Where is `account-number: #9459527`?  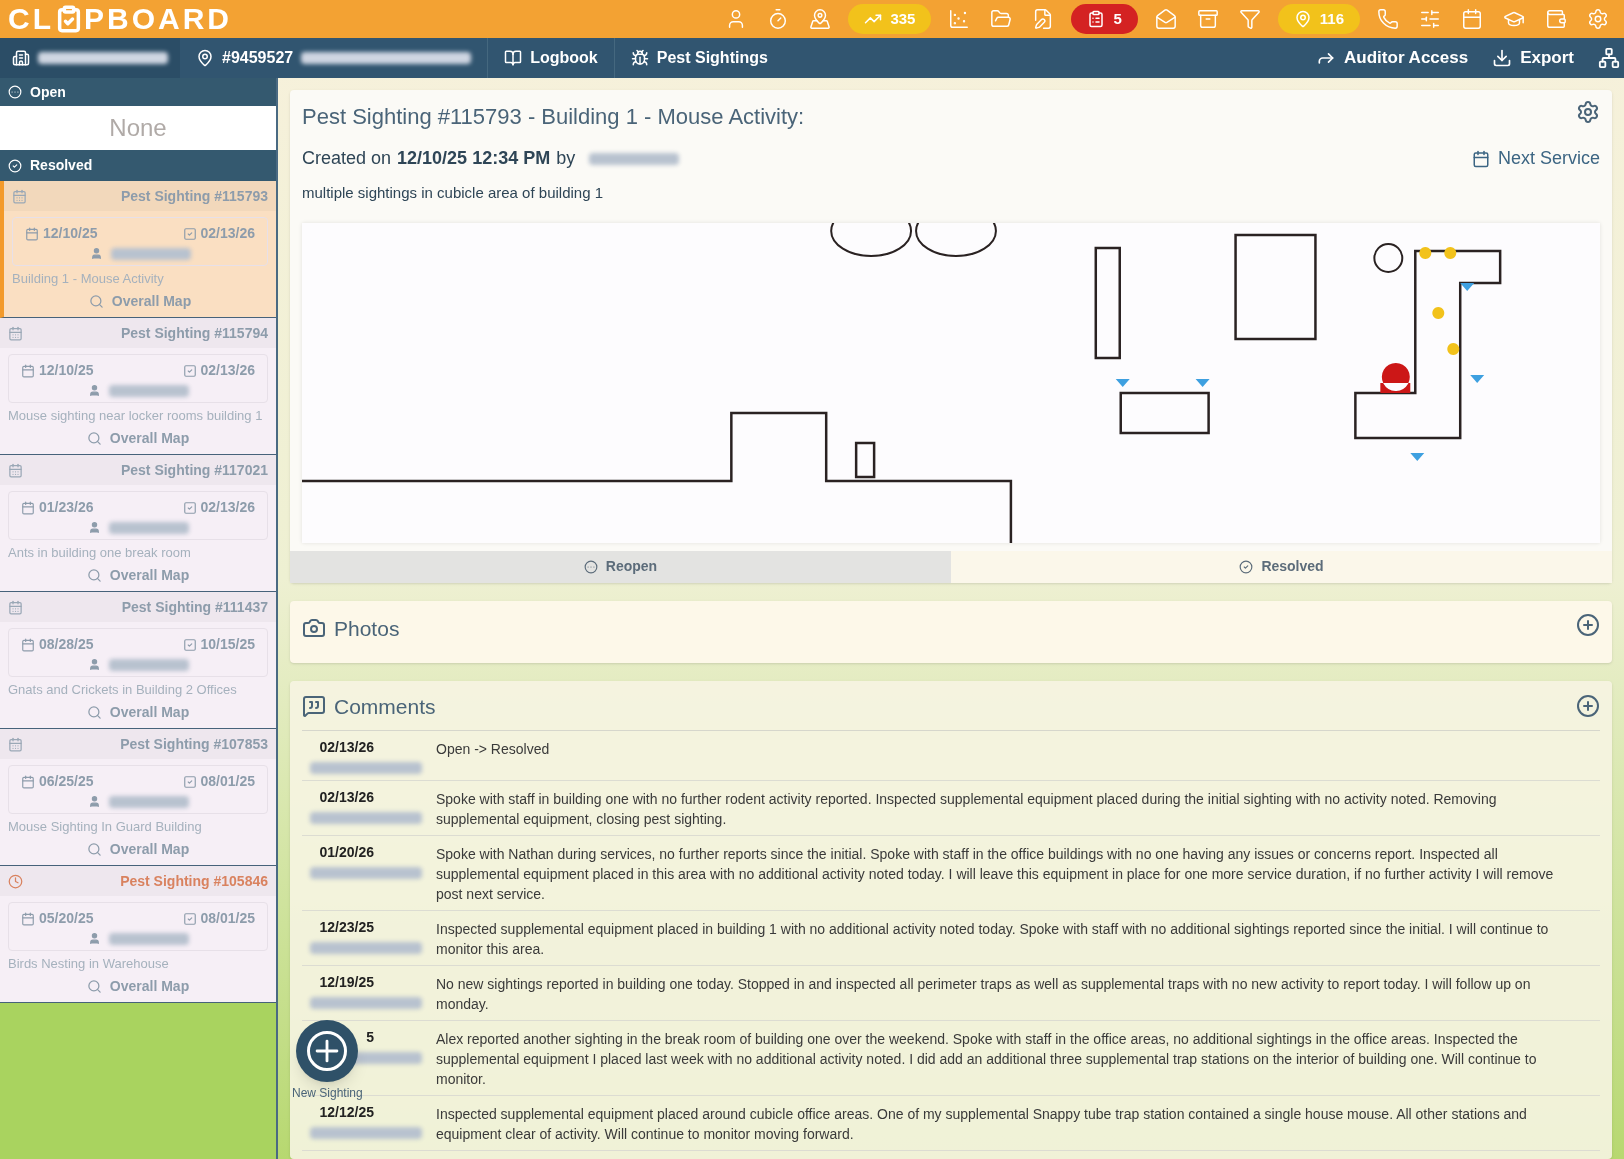
account-number: #9459527 is located at coordinates (258, 58).